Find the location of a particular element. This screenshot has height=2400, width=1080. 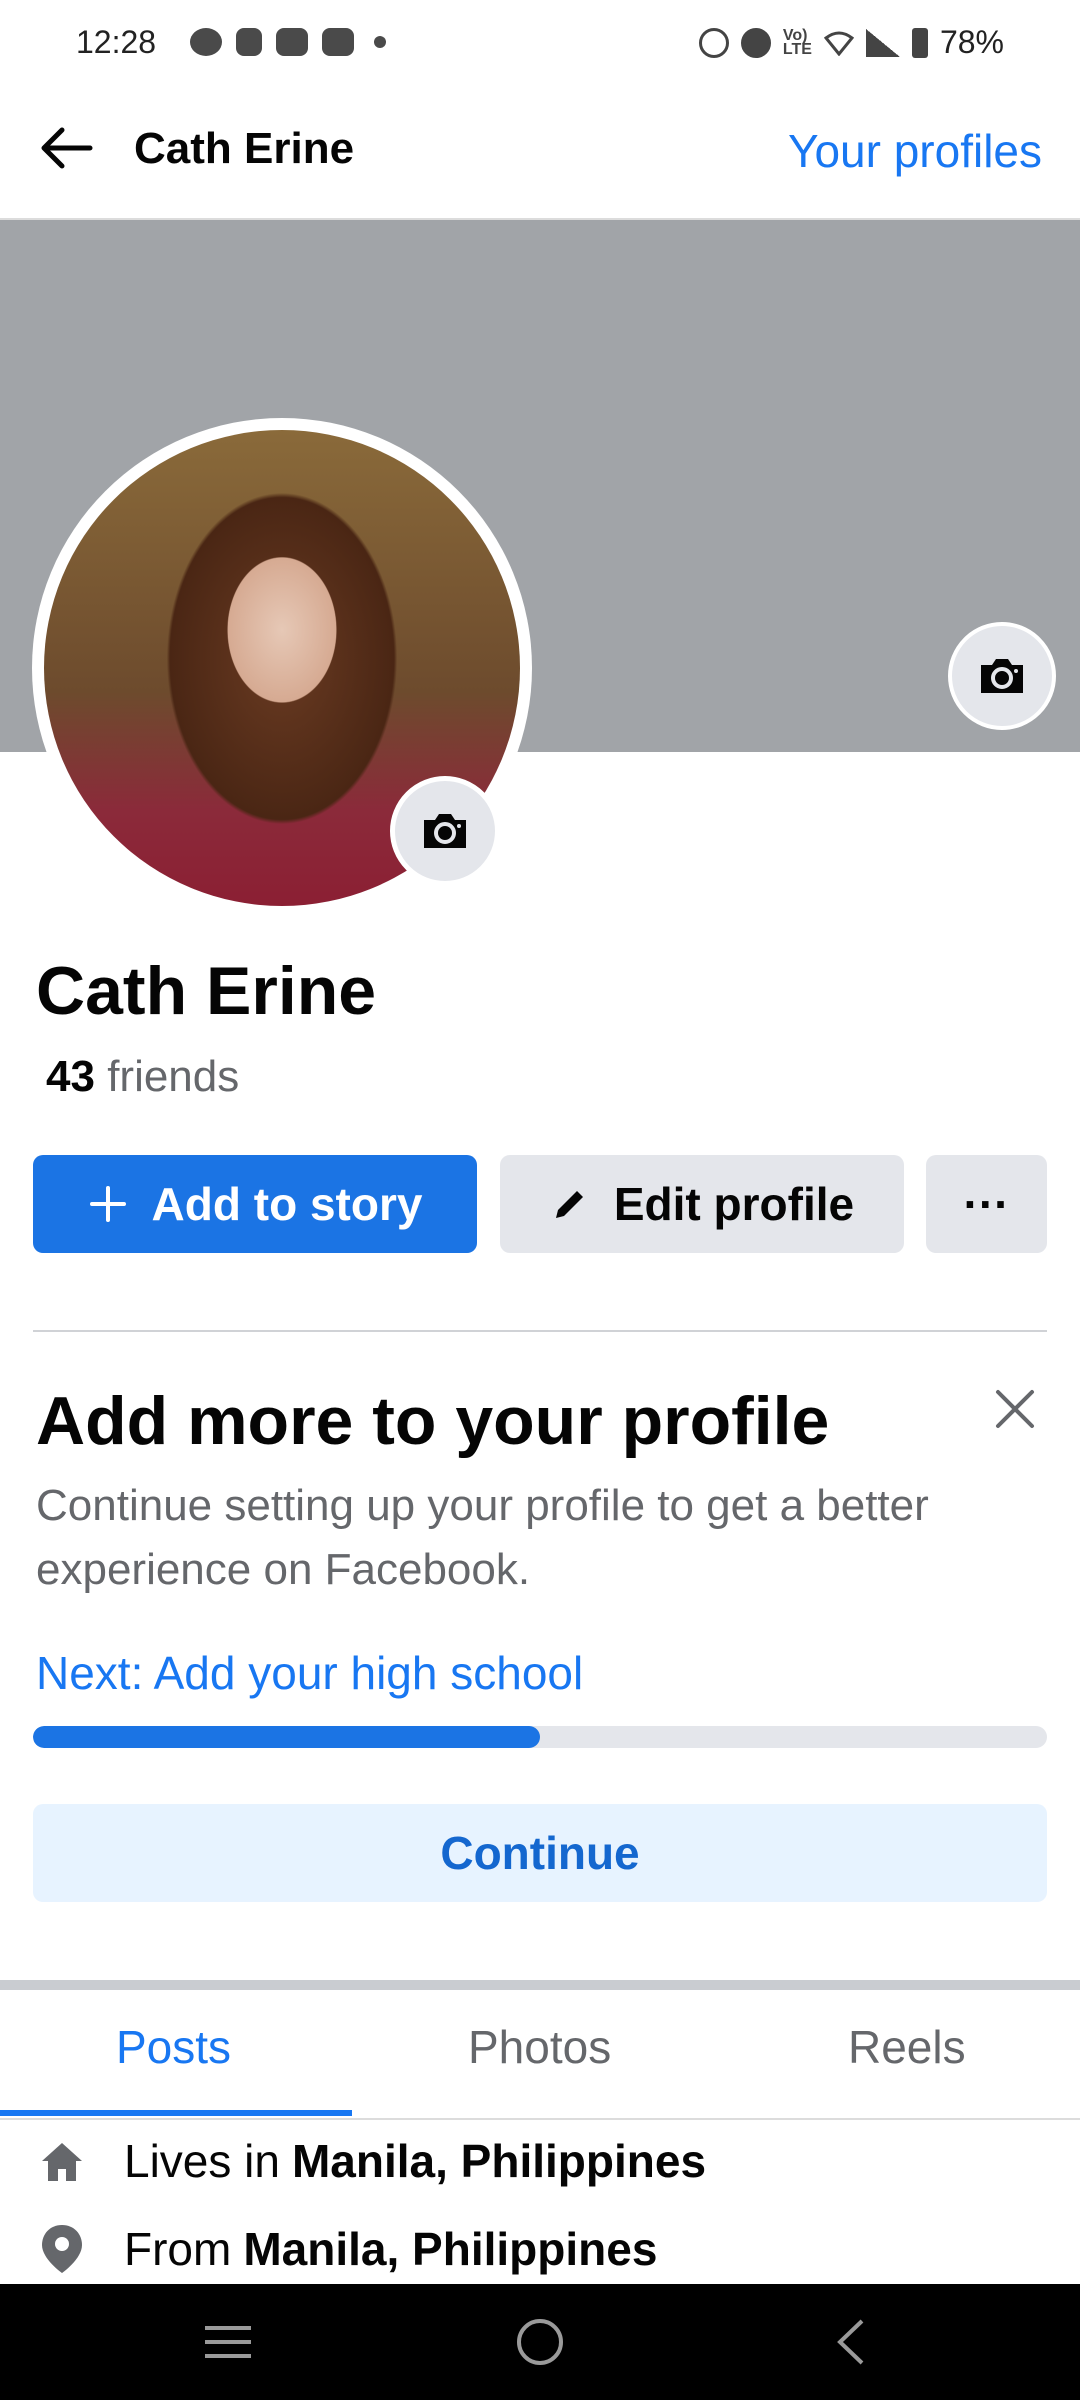

profile-progress-bar is located at coordinates (540, 1737).